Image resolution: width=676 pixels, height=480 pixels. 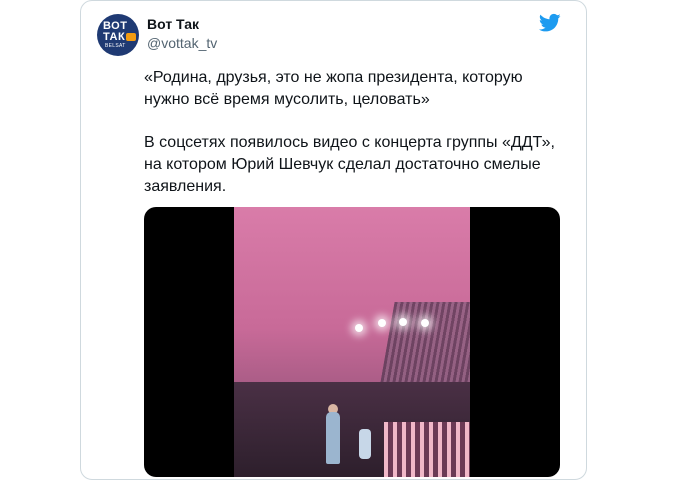 I want to click on crowd, so click(x=427, y=449).